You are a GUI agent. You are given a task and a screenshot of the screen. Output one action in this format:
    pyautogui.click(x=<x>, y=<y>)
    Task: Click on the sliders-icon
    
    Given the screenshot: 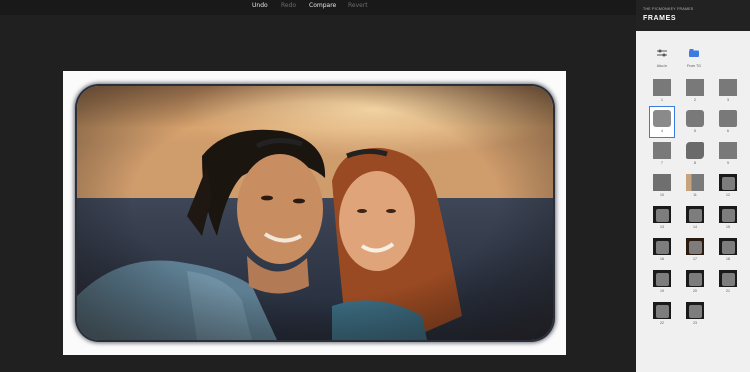 What is the action you would take?
    pyautogui.click(x=662, y=53)
    